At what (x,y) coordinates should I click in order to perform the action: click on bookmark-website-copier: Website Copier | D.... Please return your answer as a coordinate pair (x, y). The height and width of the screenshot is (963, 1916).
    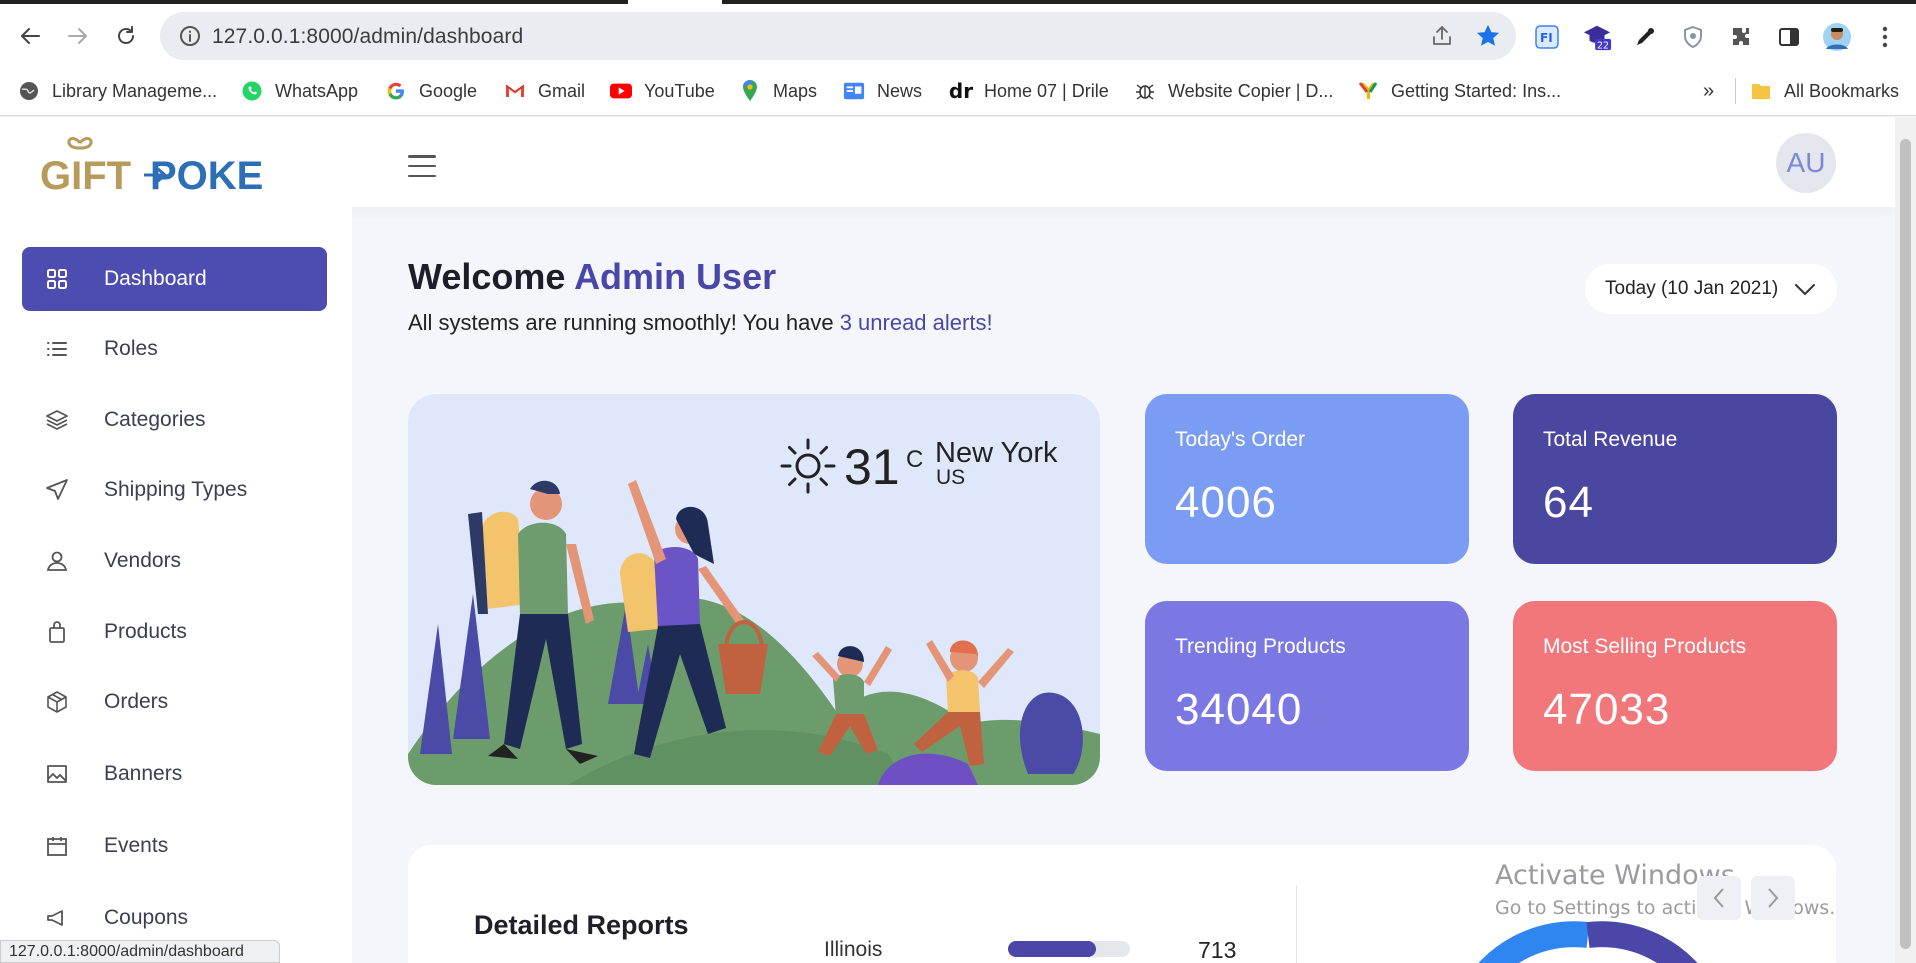
    Looking at the image, I should click on (1233, 91).